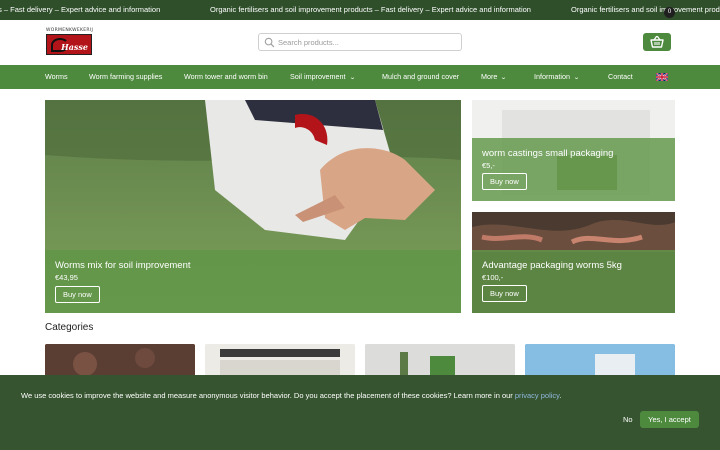  What do you see at coordinates (368, 42) in the screenshot?
I see `search-input` at bounding box center [368, 42].